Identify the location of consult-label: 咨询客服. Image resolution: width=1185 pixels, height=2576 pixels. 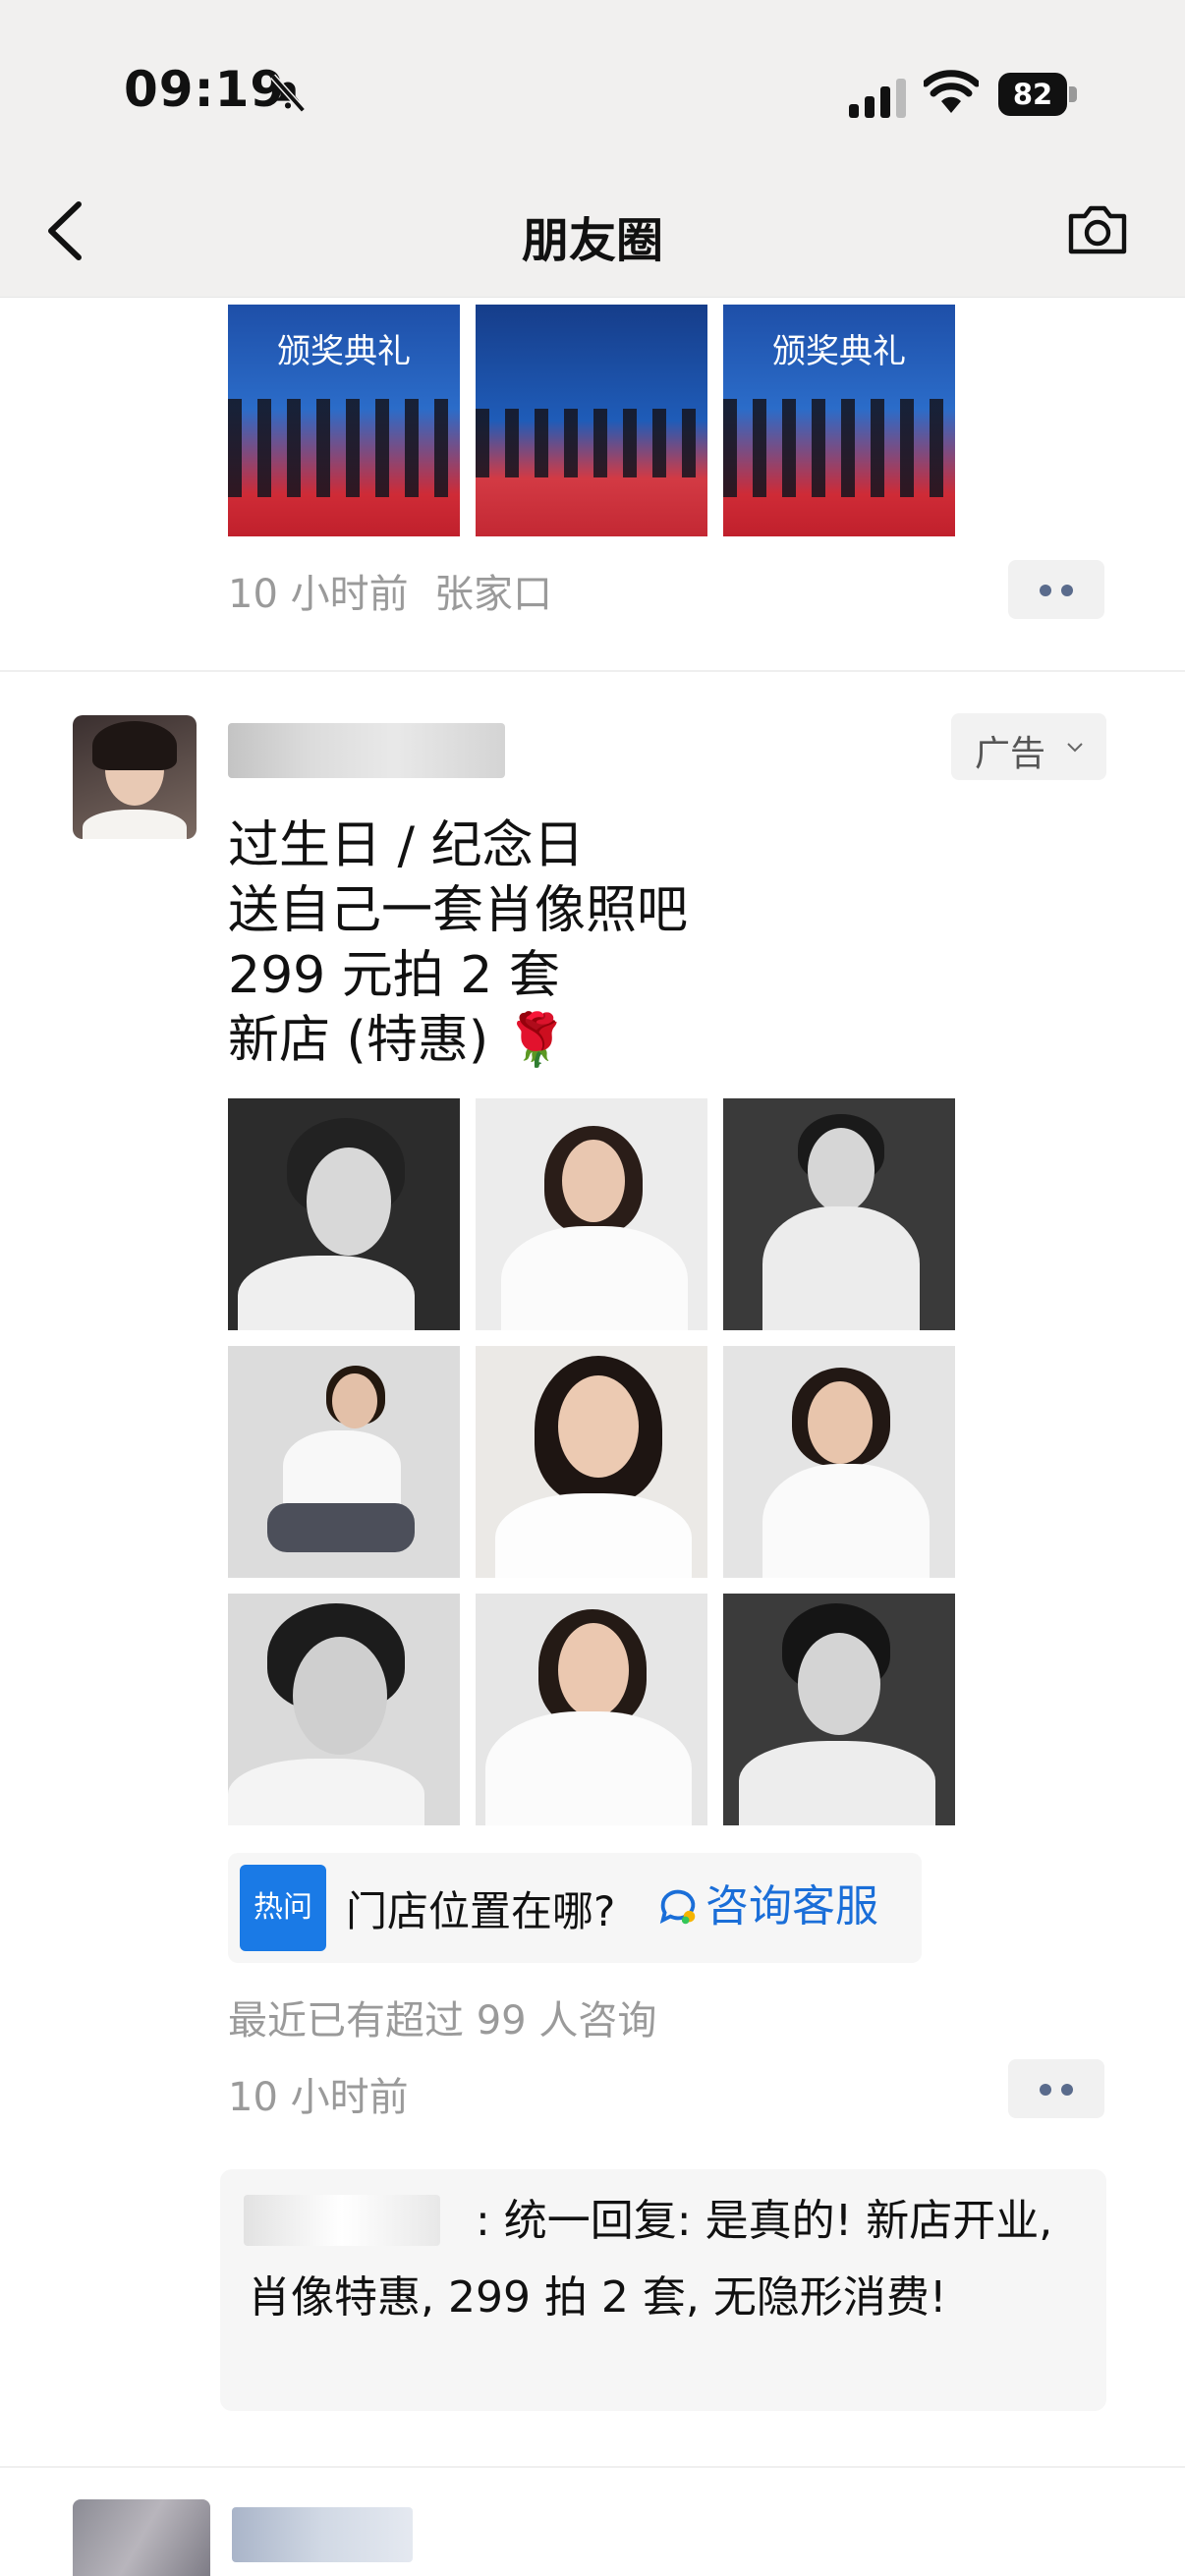
(792, 1906).